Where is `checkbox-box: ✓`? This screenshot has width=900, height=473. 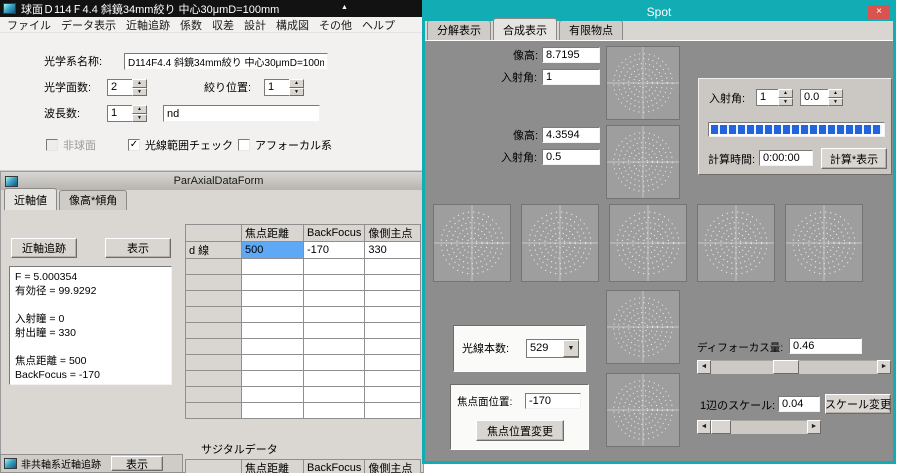
checkbox-box: ✓ is located at coordinates (134, 145).